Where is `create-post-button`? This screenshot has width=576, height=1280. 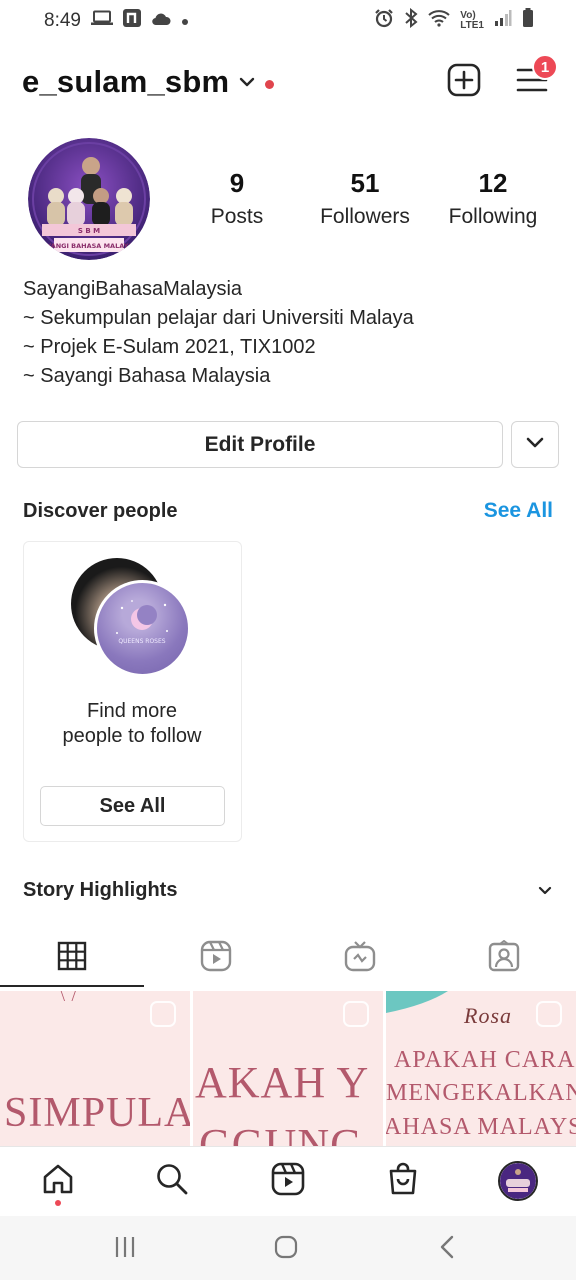
create-post-button is located at coordinates (464, 82).